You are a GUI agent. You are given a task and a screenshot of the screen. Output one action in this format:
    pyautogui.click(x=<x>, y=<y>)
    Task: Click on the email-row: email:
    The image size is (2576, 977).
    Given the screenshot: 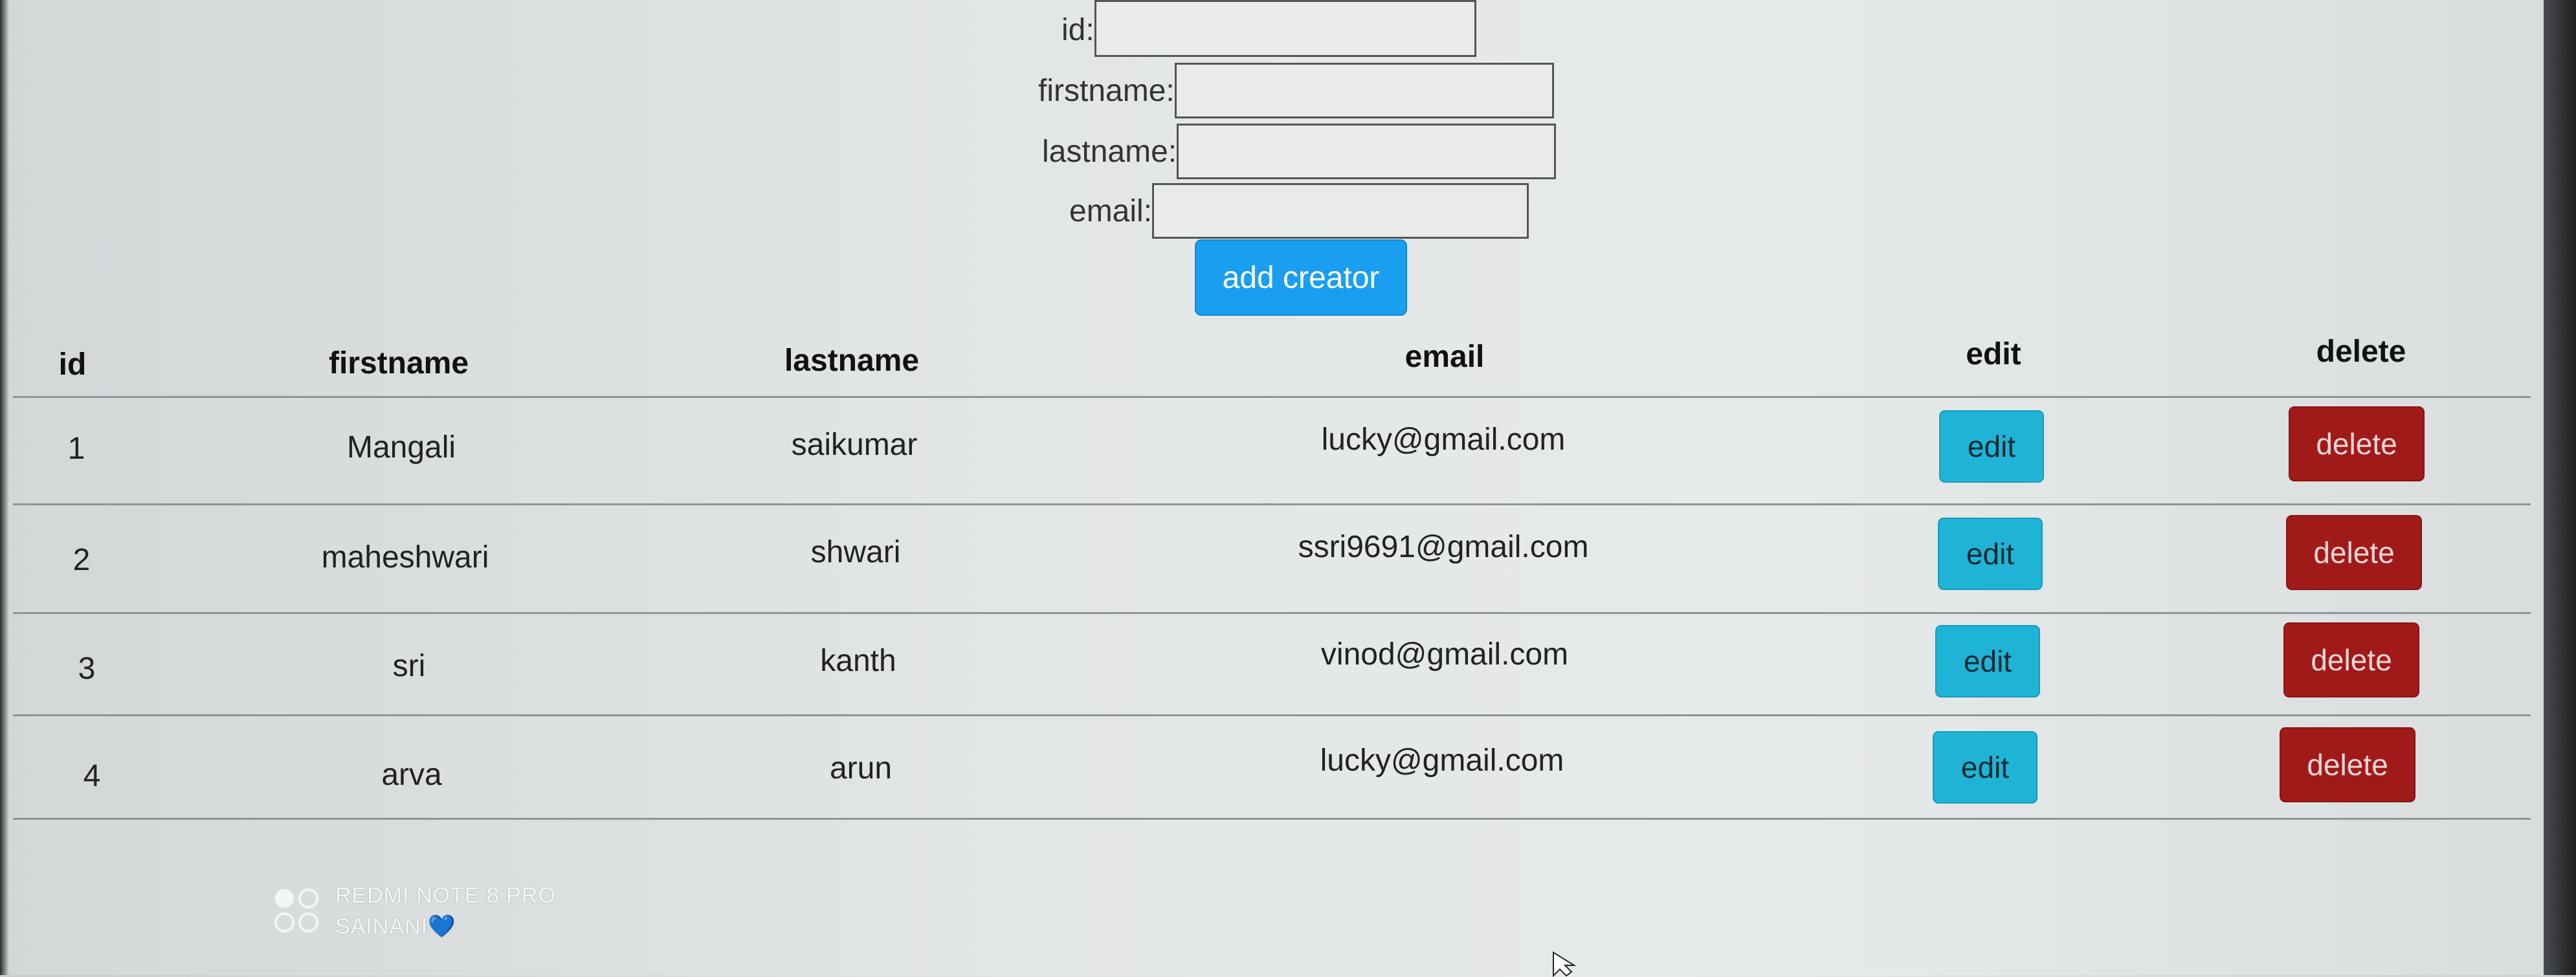 What is the action you would take?
    pyautogui.click(x=1299, y=211)
    